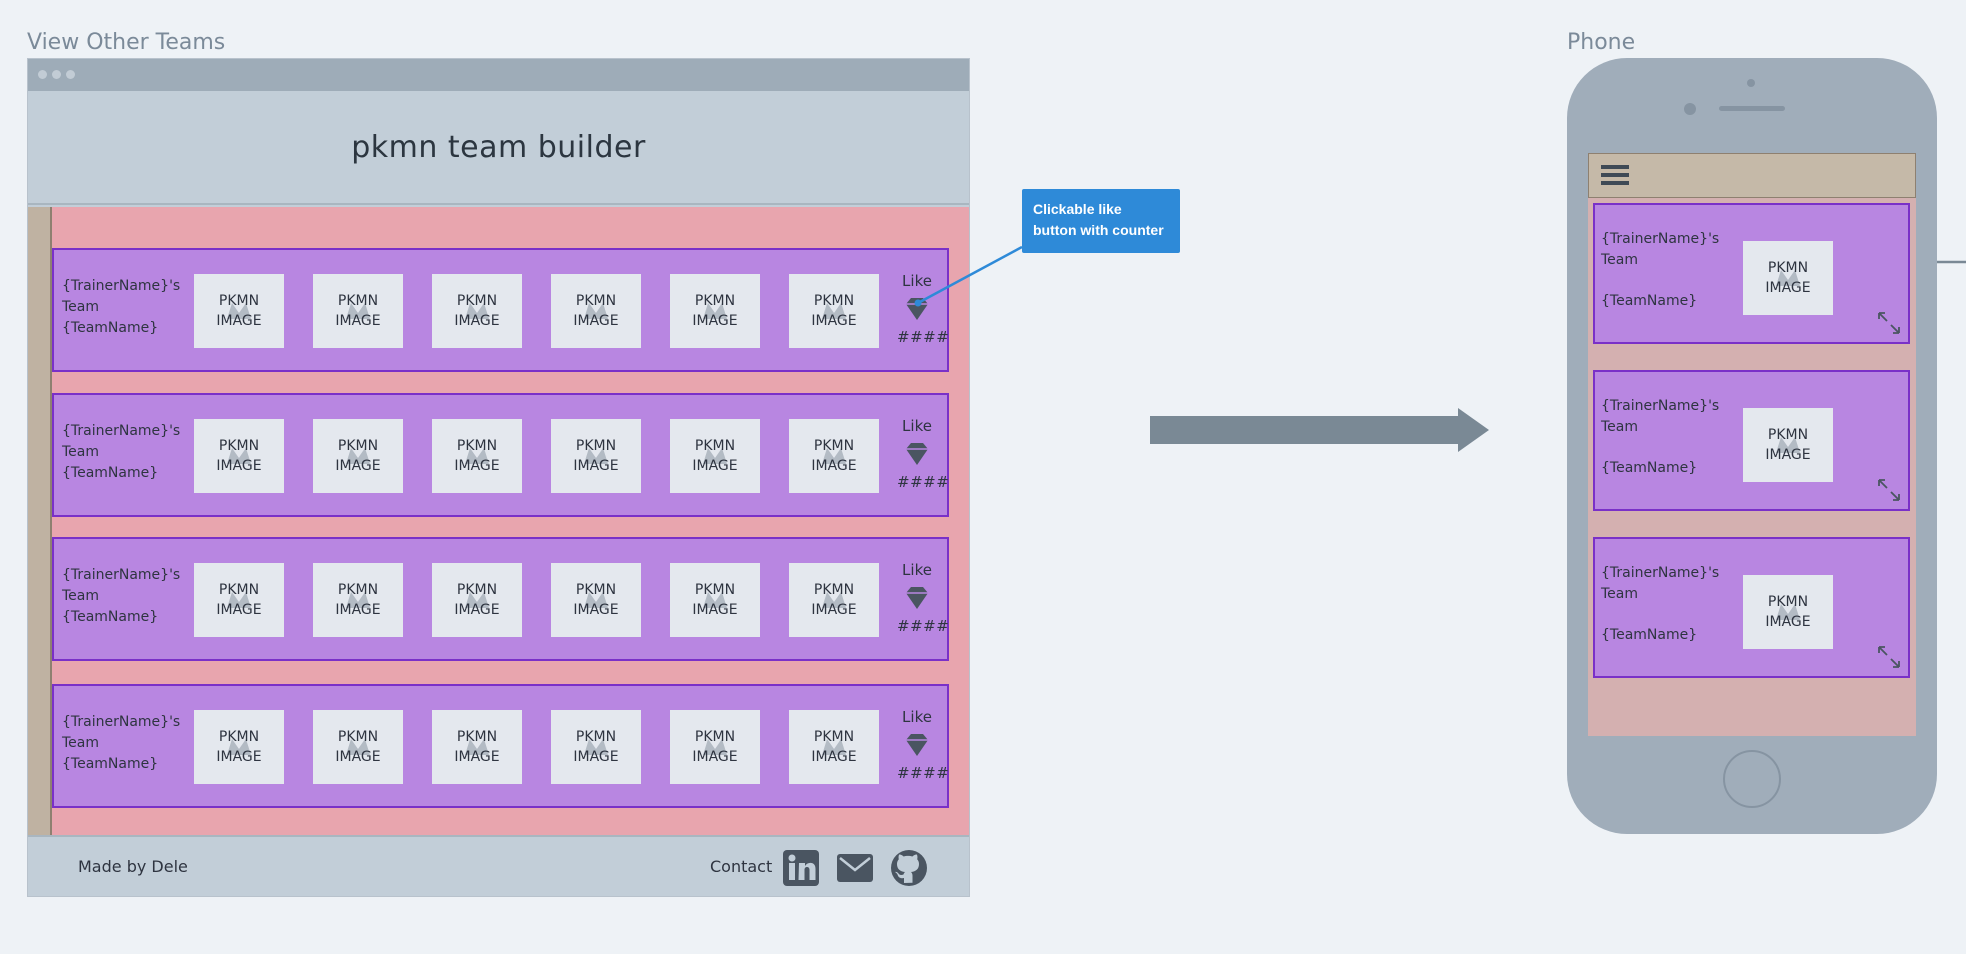  I want to click on desktop-section-title: View Other Teams, so click(126, 42).